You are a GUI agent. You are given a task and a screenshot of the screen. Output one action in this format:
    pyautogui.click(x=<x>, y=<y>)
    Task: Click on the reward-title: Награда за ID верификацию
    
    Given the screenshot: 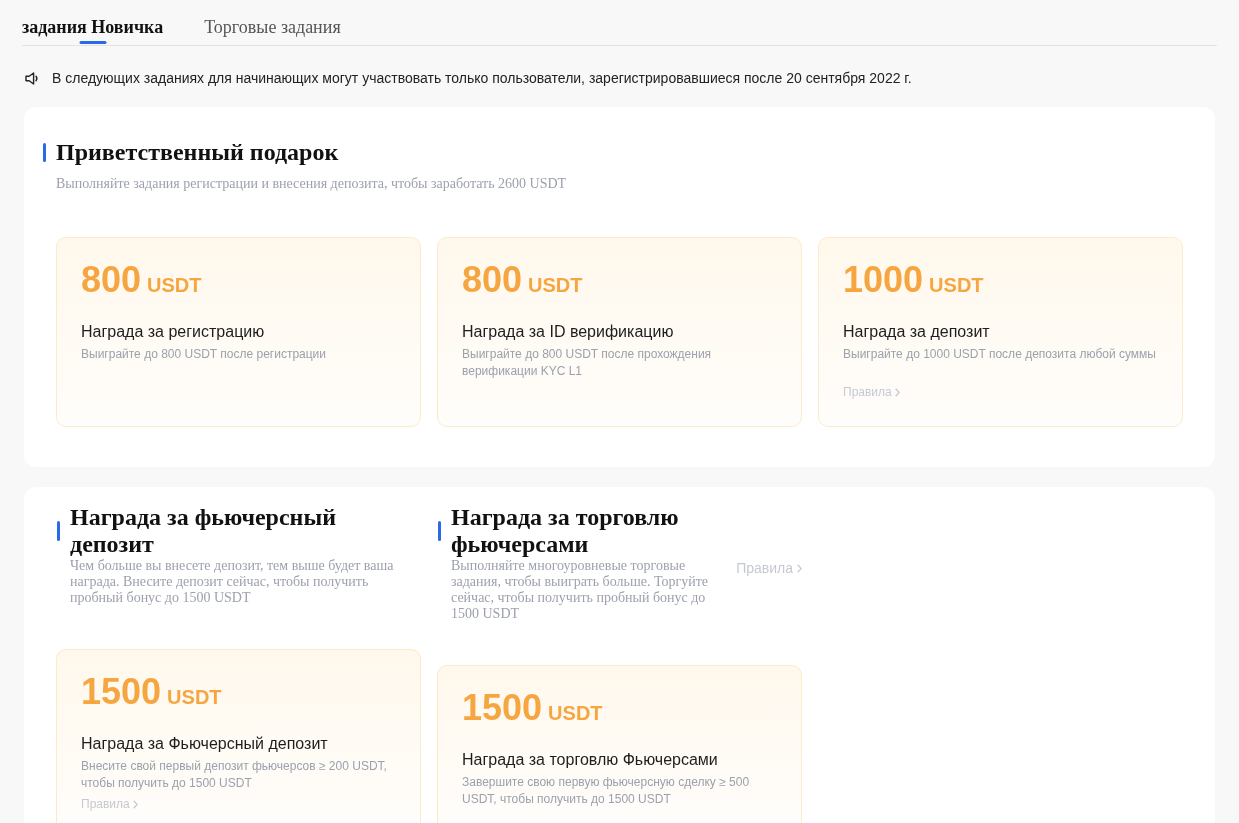 What is the action you would take?
    pyautogui.click(x=568, y=332)
    